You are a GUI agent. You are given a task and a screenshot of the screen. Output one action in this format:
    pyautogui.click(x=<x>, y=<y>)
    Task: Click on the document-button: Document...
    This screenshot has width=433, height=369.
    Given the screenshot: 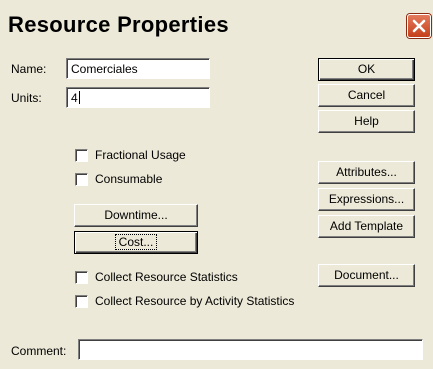 What is the action you would take?
    pyautogui.click(x=366, y=275)
    